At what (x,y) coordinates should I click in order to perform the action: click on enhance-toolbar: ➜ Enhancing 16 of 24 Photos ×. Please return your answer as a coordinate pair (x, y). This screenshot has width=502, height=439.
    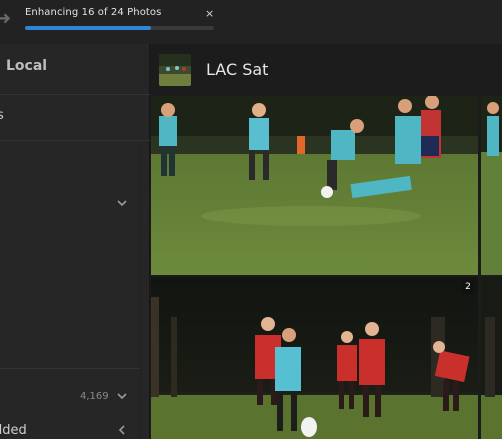
    Looking at the image, I should click on (251, 22).